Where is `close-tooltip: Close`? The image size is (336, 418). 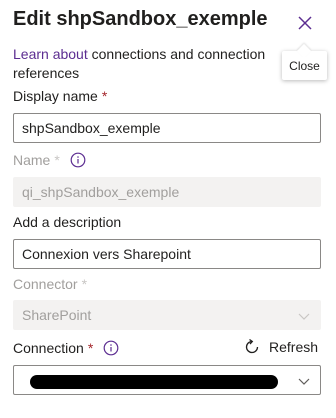
close-tooltip: Close is located at coordinates (304, 65).